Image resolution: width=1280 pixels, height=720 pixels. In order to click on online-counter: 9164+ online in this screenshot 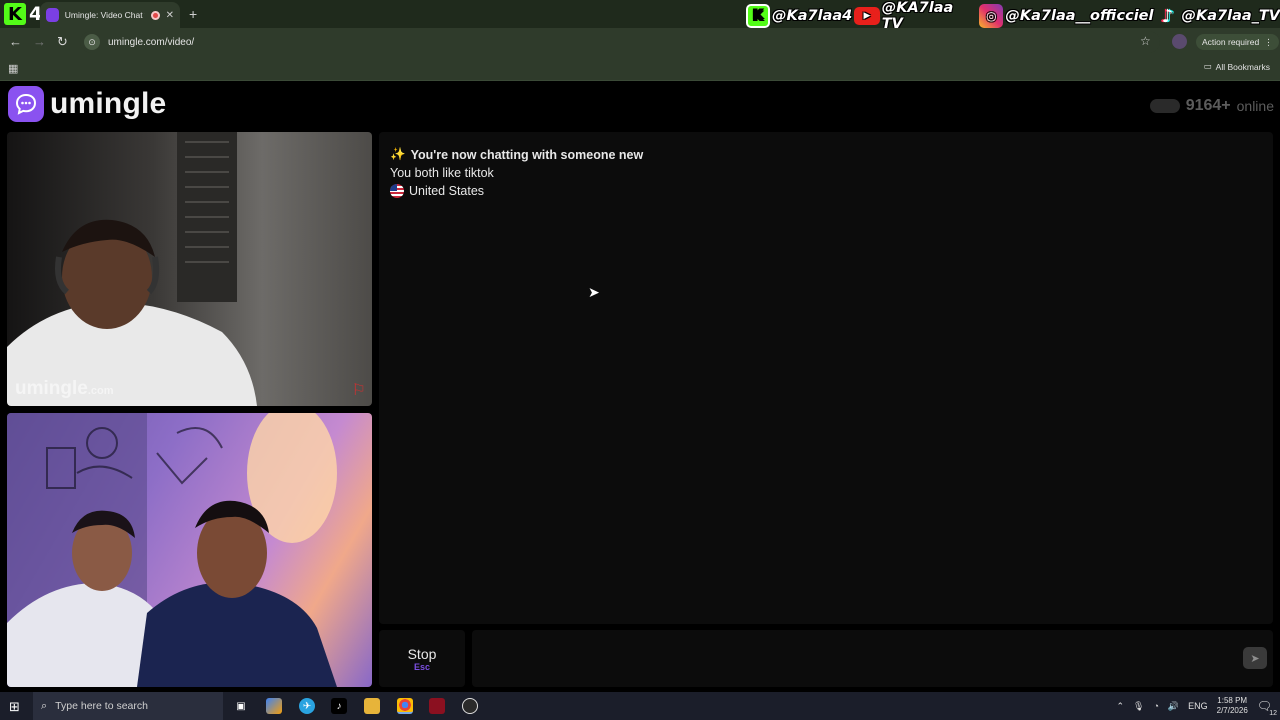, I will do `click(1211, 106)`.